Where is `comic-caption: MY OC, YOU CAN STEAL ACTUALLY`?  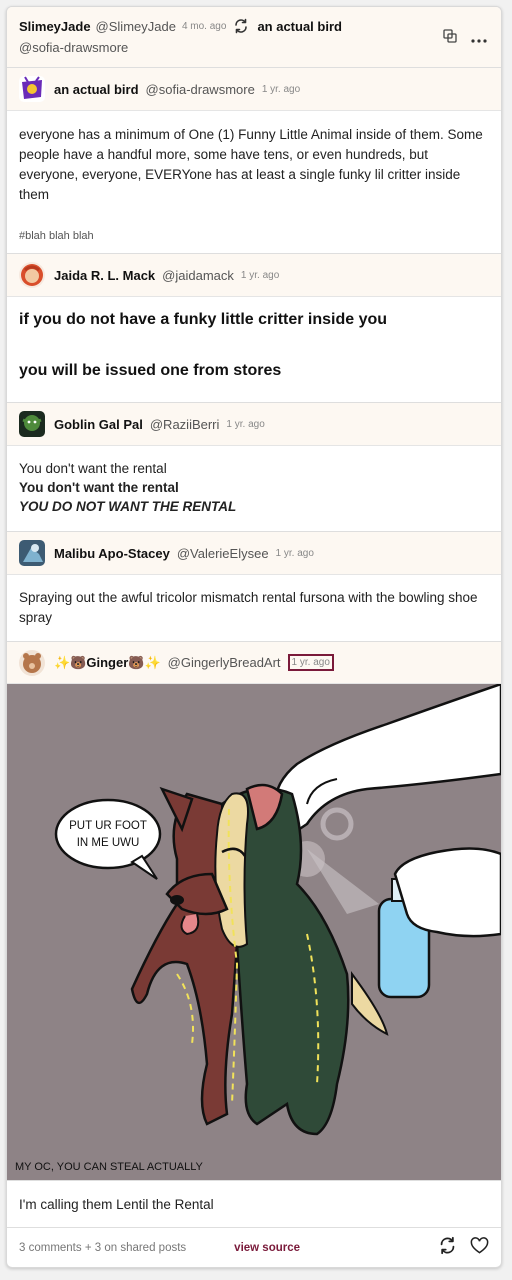 comic-caption: MY OC, YOU CAN STEAL ACTUALLY is located at coordinates (109, 1167).